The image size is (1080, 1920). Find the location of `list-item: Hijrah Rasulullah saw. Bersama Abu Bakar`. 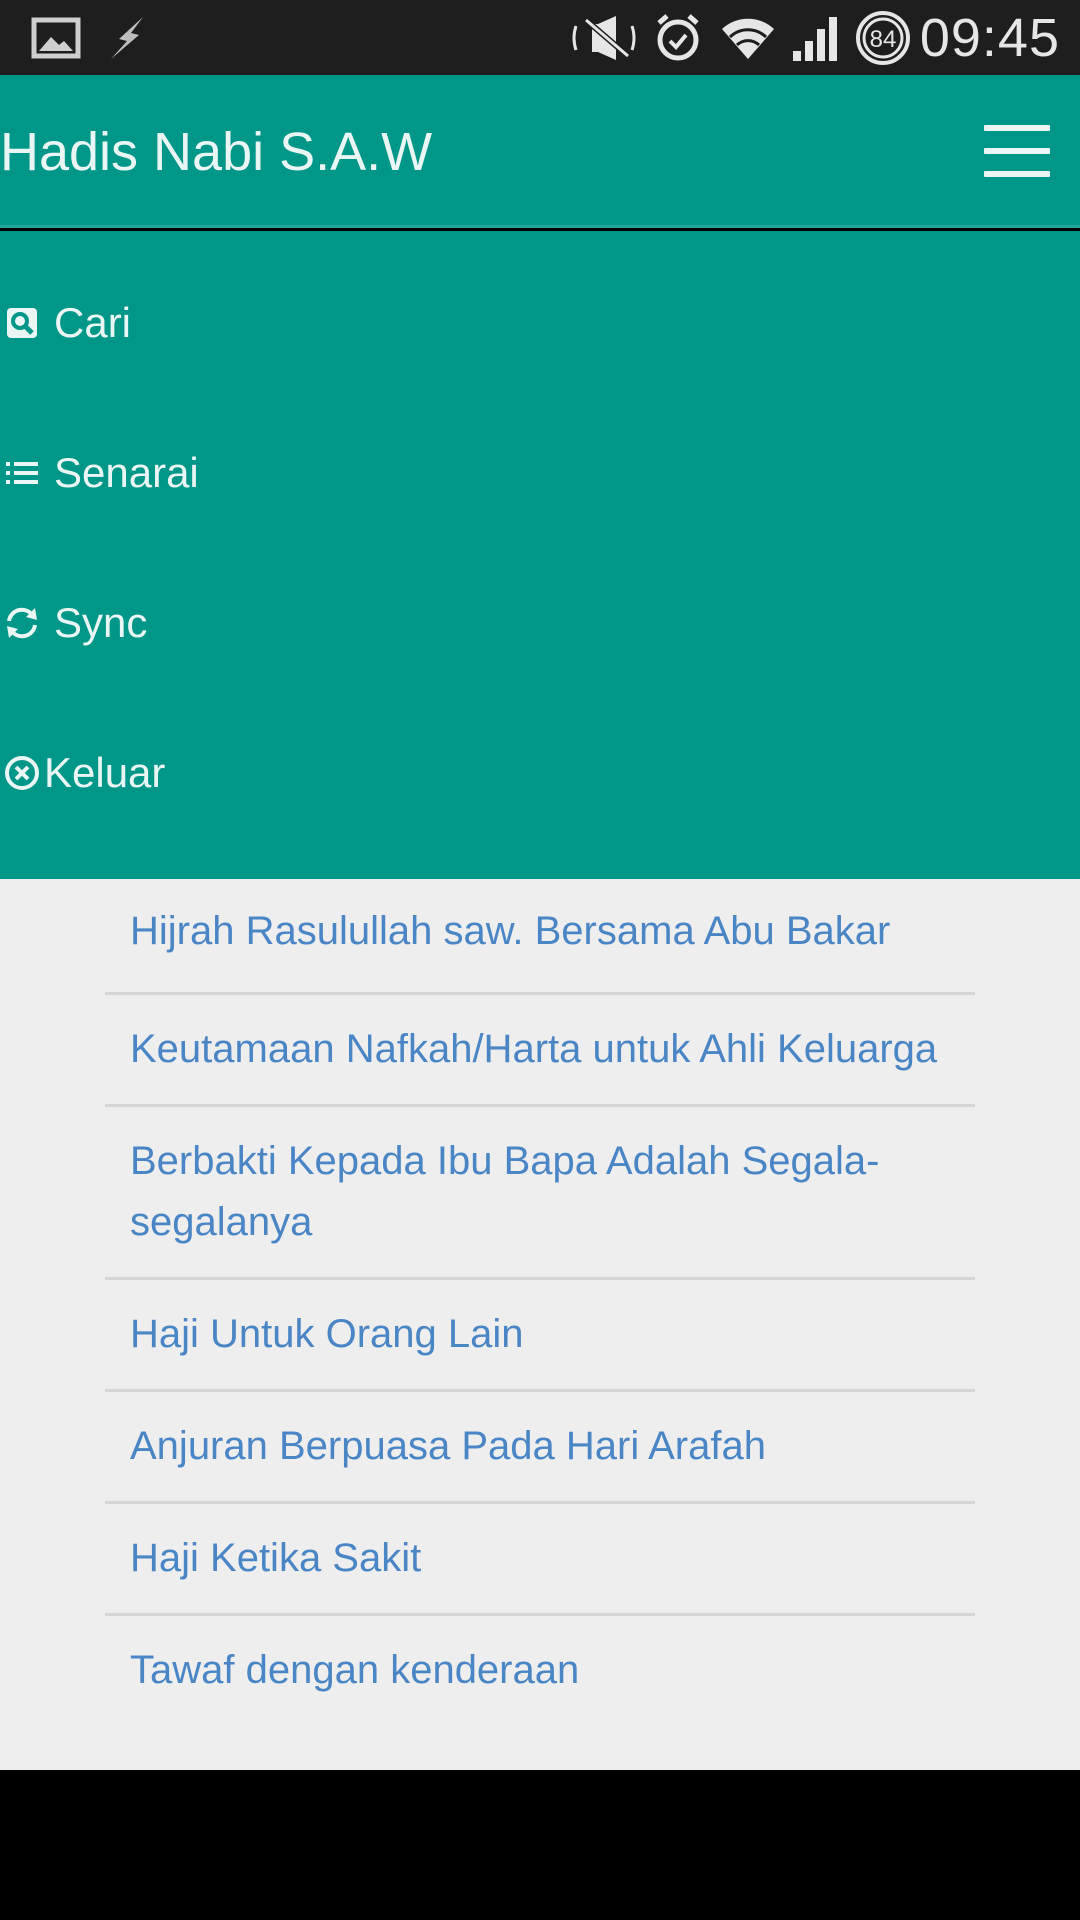

list-item: Hijrah Rasulullah saw. Bersama Abu Bakar is located at coordinates (540, 937).